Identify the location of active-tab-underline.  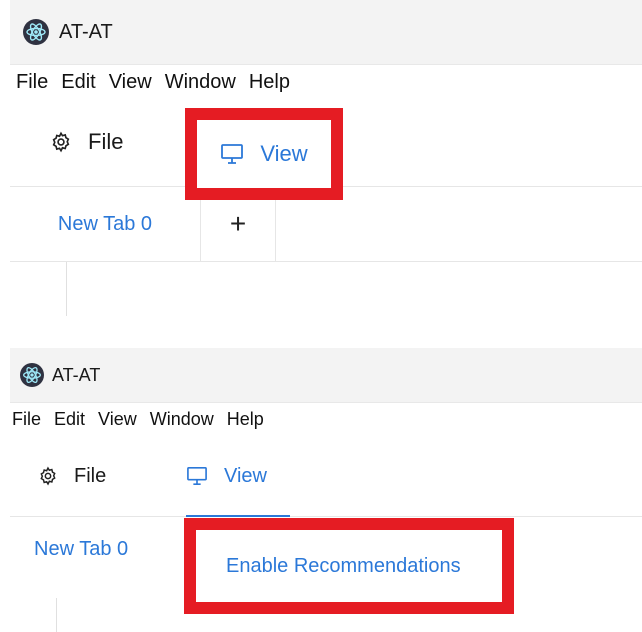
(238, 516).